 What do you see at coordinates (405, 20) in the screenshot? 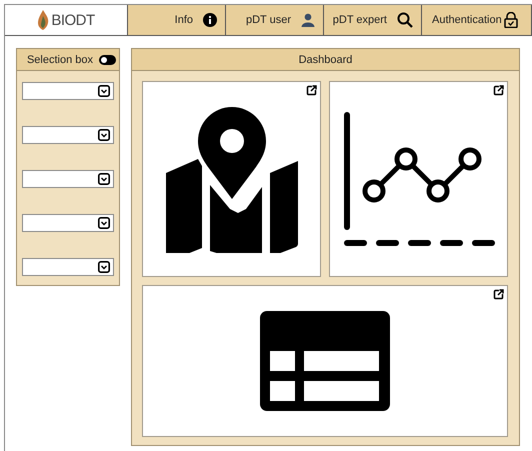
I see `search-icon` at bounding box center [405, 20].